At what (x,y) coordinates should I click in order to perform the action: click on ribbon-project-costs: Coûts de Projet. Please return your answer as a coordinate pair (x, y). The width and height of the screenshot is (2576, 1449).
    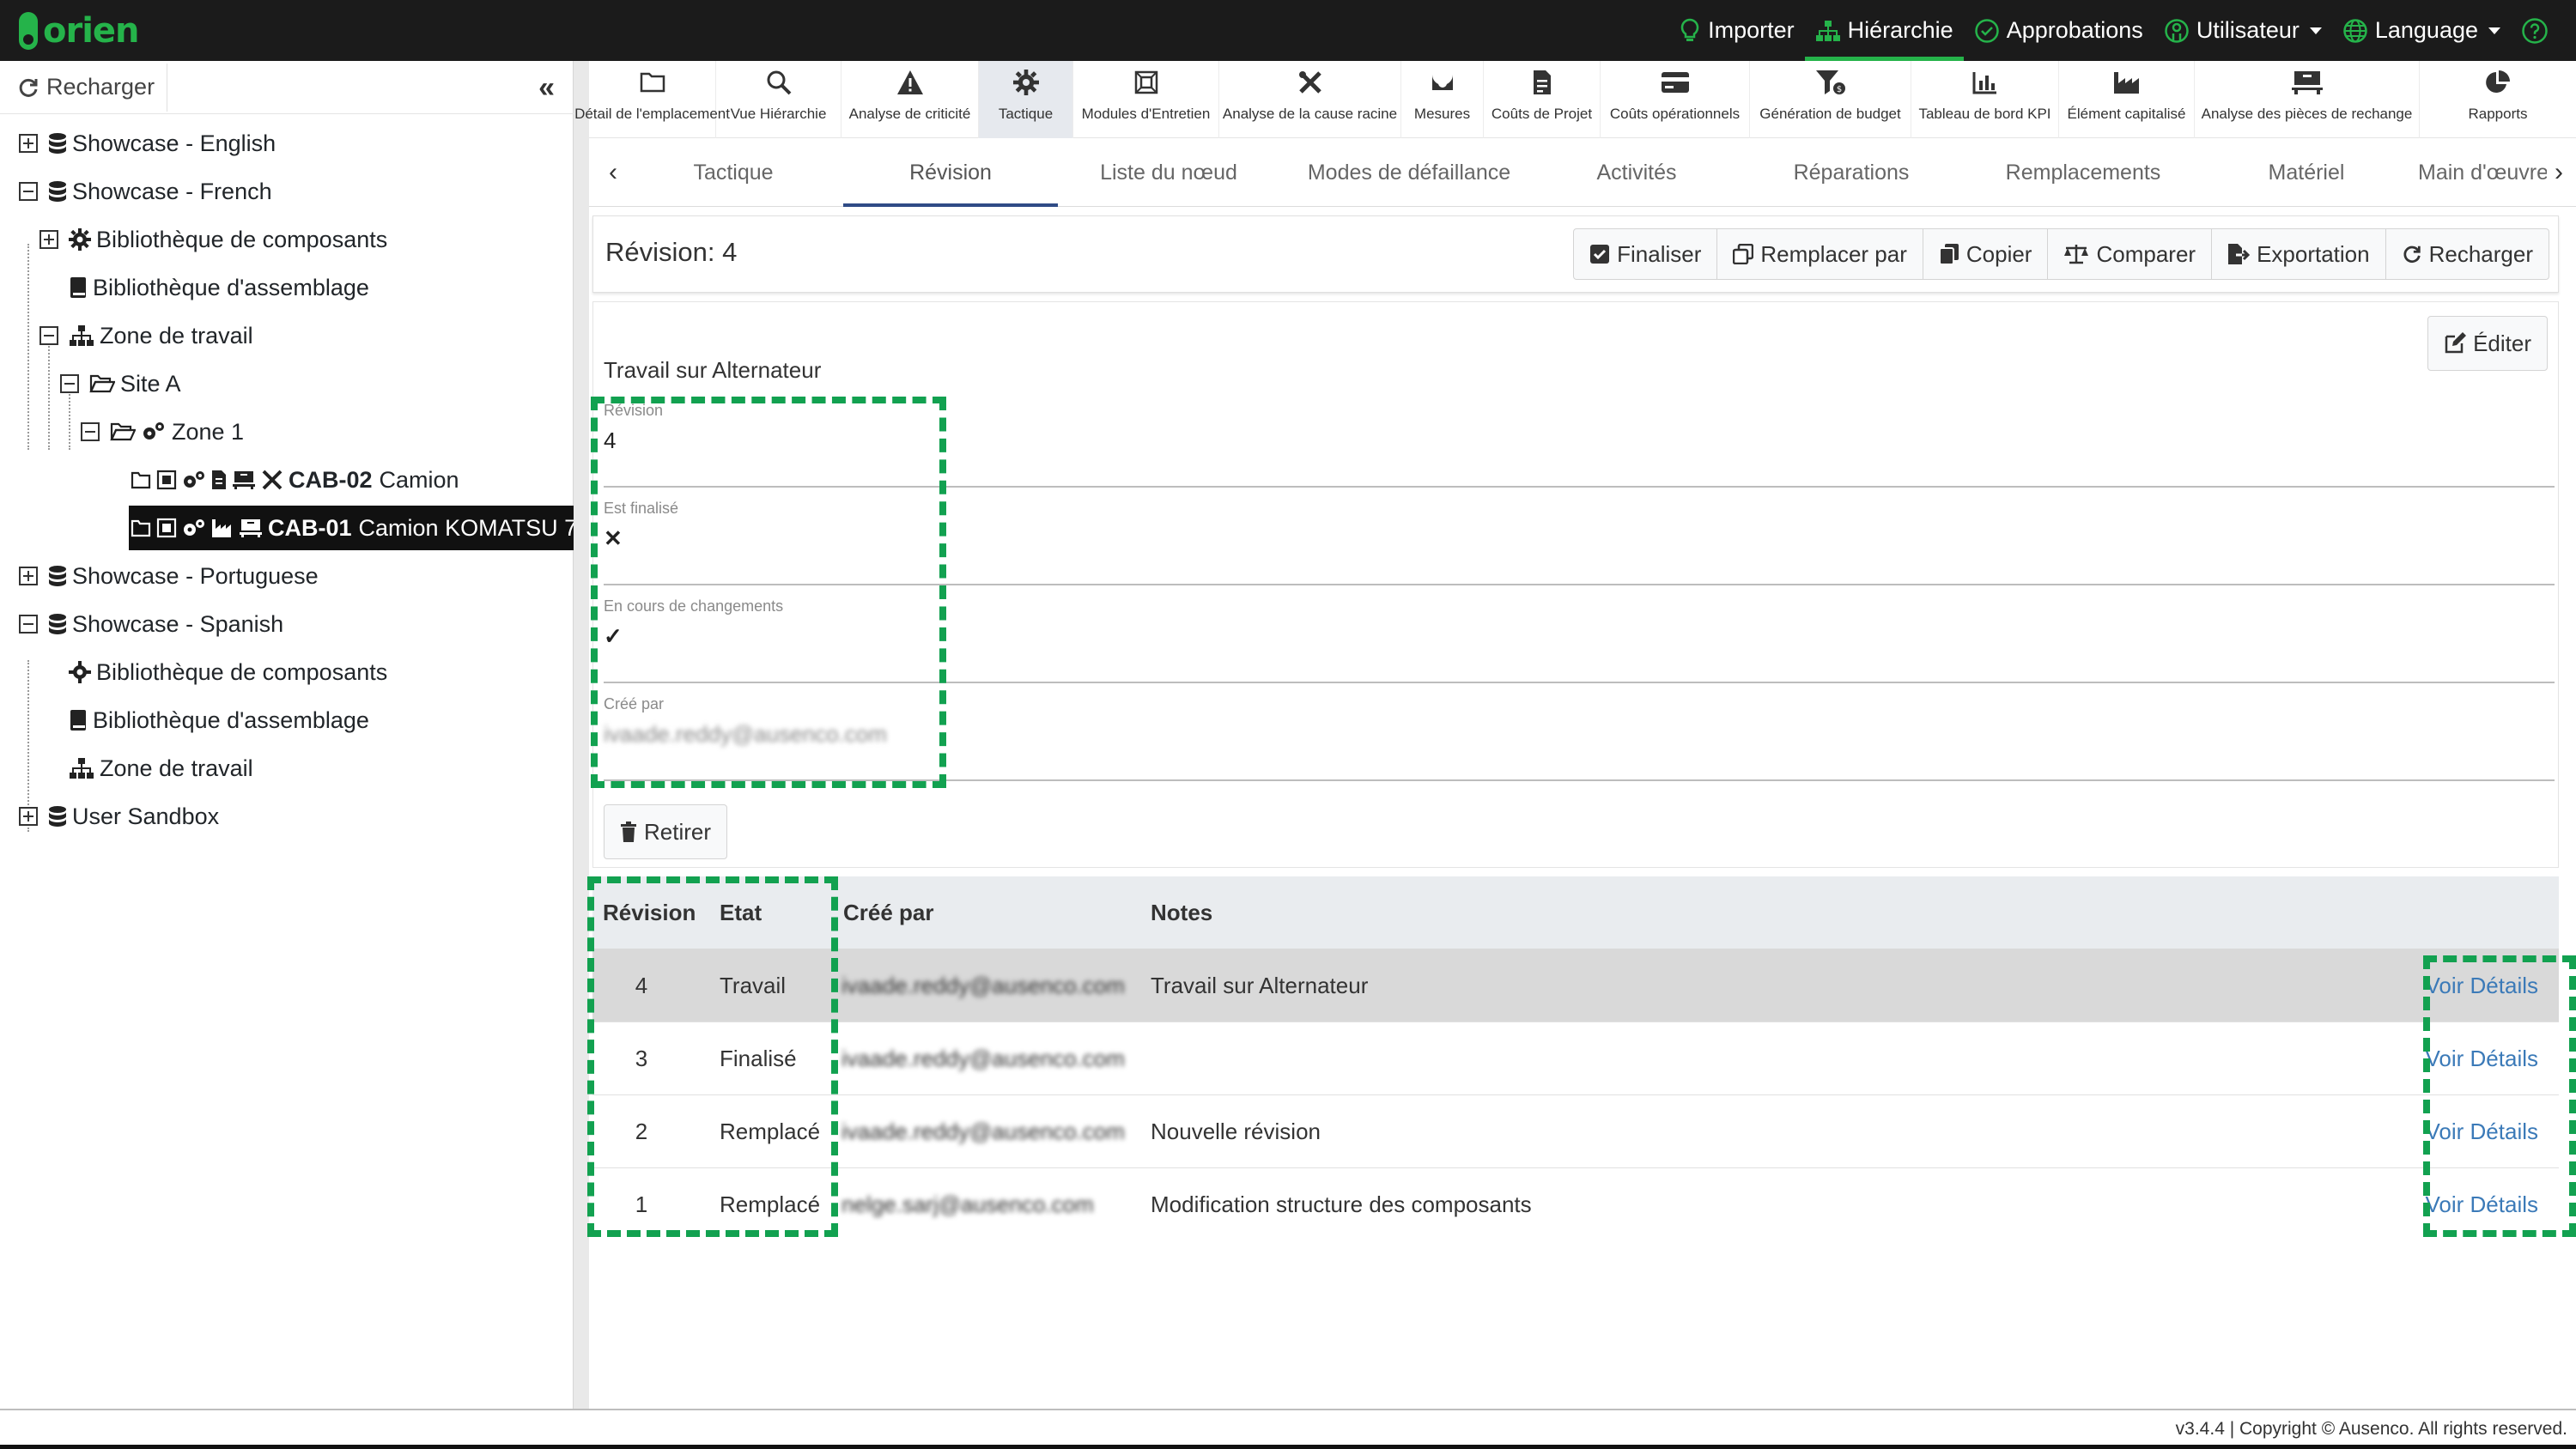
    Looking at the image, I should click on (1543, 99).